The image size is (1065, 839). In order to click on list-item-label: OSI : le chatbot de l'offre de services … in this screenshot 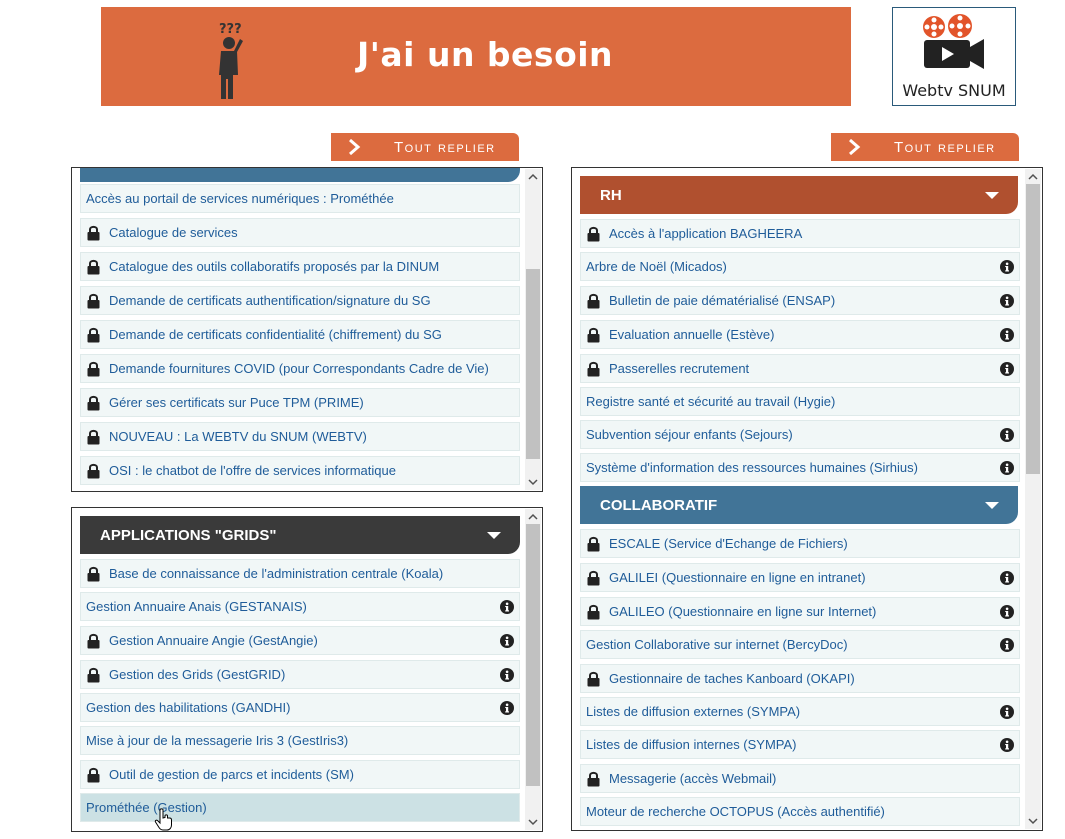, I will do `click(252, 470)`.